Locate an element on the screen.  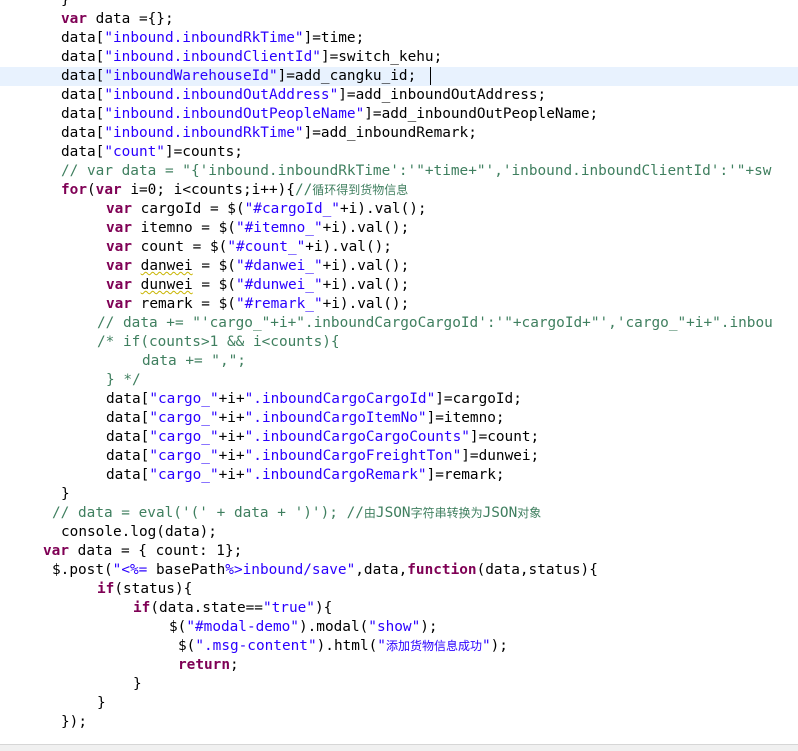
code-token: ".inboundCargoItemNo" is located at coordinates (335, 418).